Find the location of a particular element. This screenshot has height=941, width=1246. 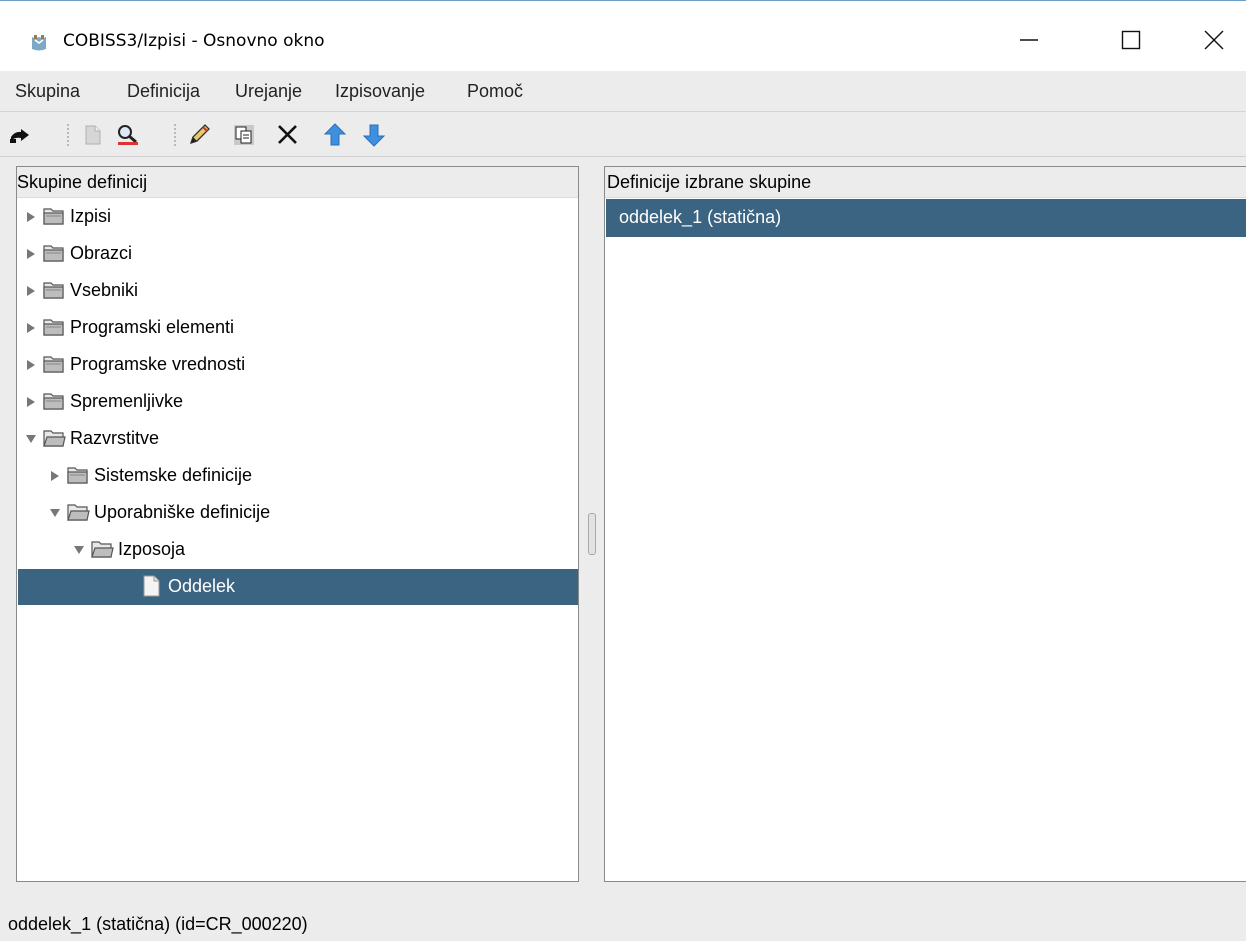

tree-item: Oddelek is located at coordinates (298, 587).